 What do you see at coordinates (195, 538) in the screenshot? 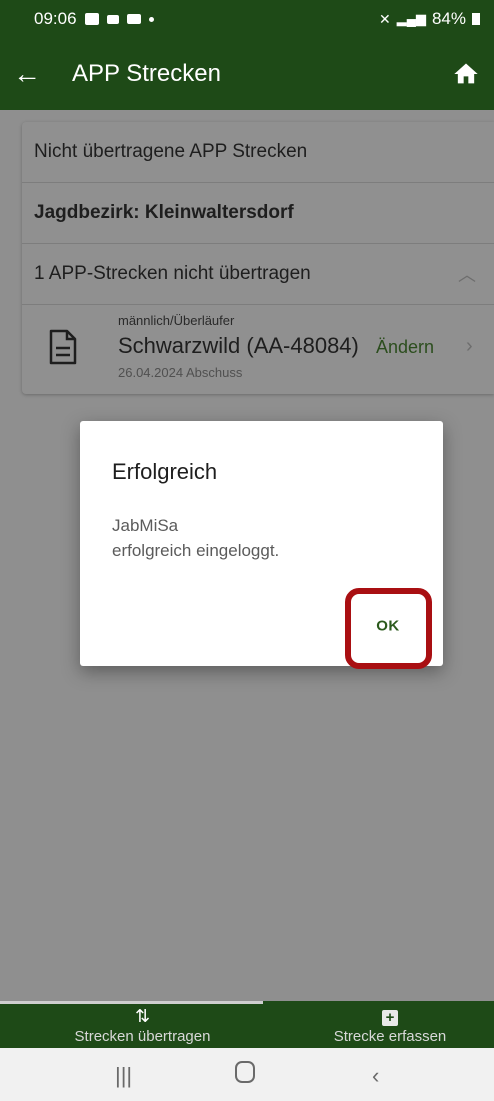
I see `dialog-message: JabMiSa erfolgreich eingeloggt.` at bounding box center [195, 538].